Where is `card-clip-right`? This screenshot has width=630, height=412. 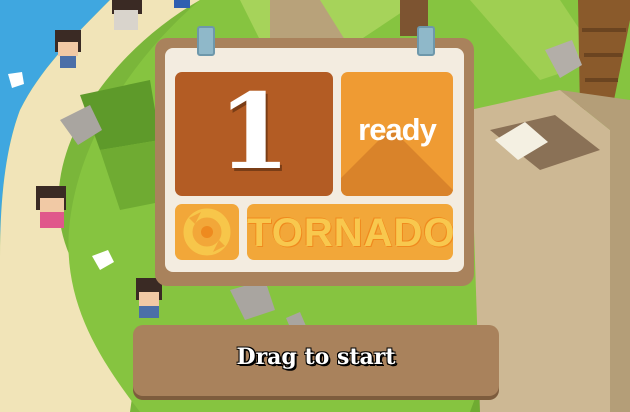 card-clip-right is located at coordinates (426, 41).